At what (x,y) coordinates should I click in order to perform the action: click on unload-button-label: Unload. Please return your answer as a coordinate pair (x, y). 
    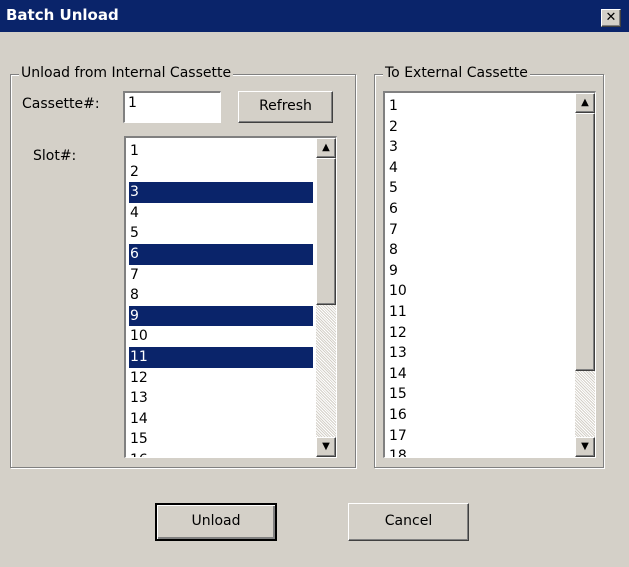
    Looking at the image, I should click on (216, 521).